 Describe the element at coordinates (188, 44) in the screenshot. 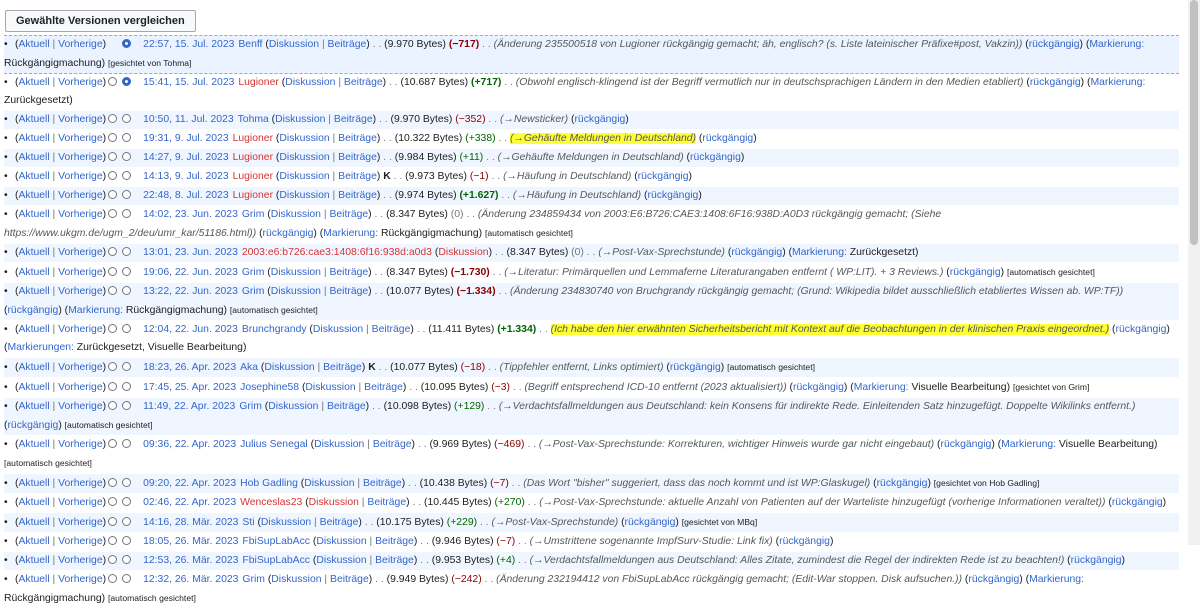

I see `revision-date-link: 22:57, 15. Jul. 2023` at that location.